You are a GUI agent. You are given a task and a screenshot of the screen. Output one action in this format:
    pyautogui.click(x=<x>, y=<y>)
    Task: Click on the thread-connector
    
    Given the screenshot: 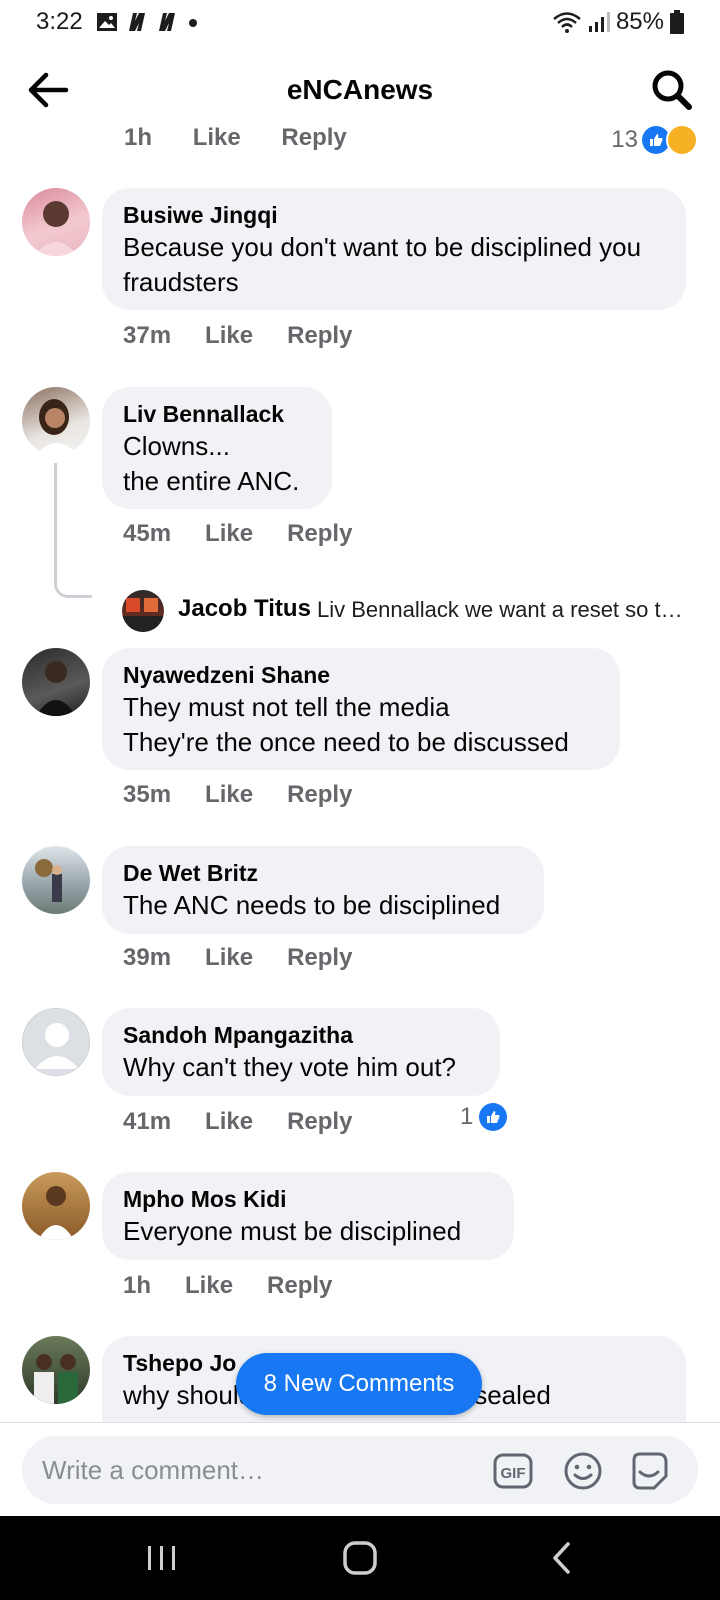 What is the action you would take?
    pyautogui.click(x=73, y=530)
    